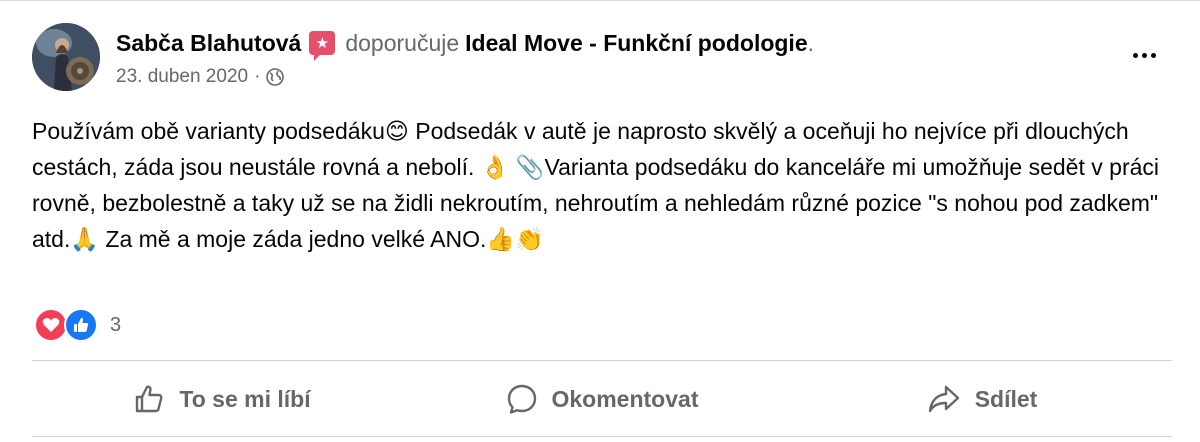  What do you see at coordinates (636, 43) in the screenshot?
I see `page-name-link: Ideal Move - Funkční podologie` at bounding box center [636, 43].